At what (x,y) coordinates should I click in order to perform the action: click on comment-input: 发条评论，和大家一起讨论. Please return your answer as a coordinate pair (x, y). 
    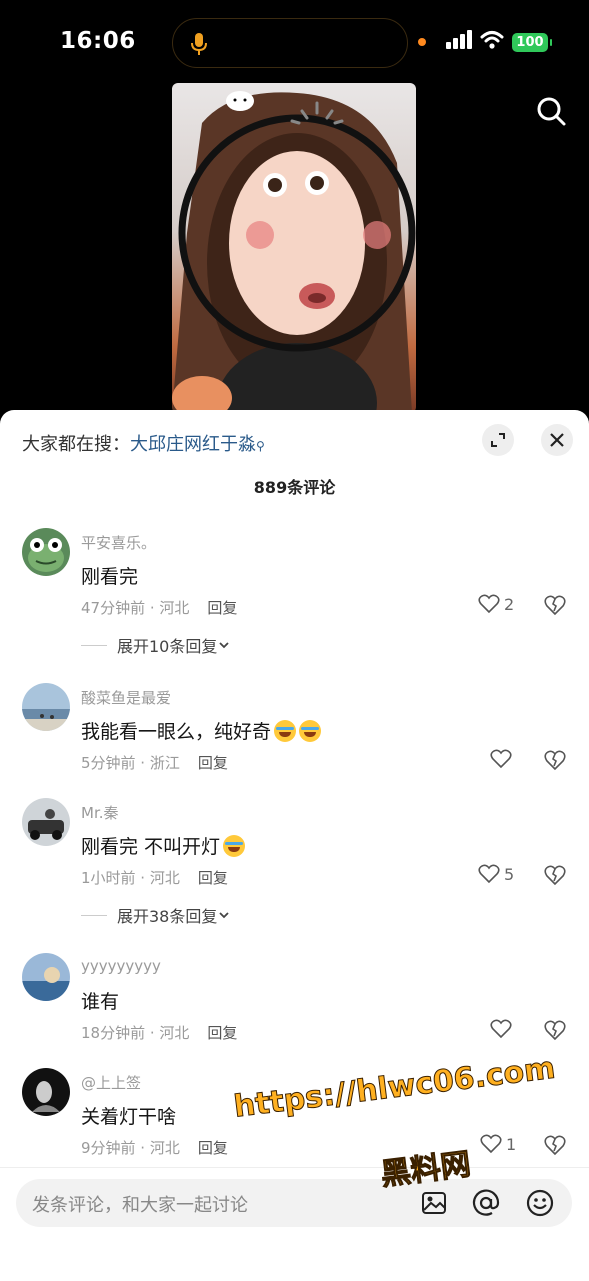
    Looking at the image, I should click on (294, 1203).